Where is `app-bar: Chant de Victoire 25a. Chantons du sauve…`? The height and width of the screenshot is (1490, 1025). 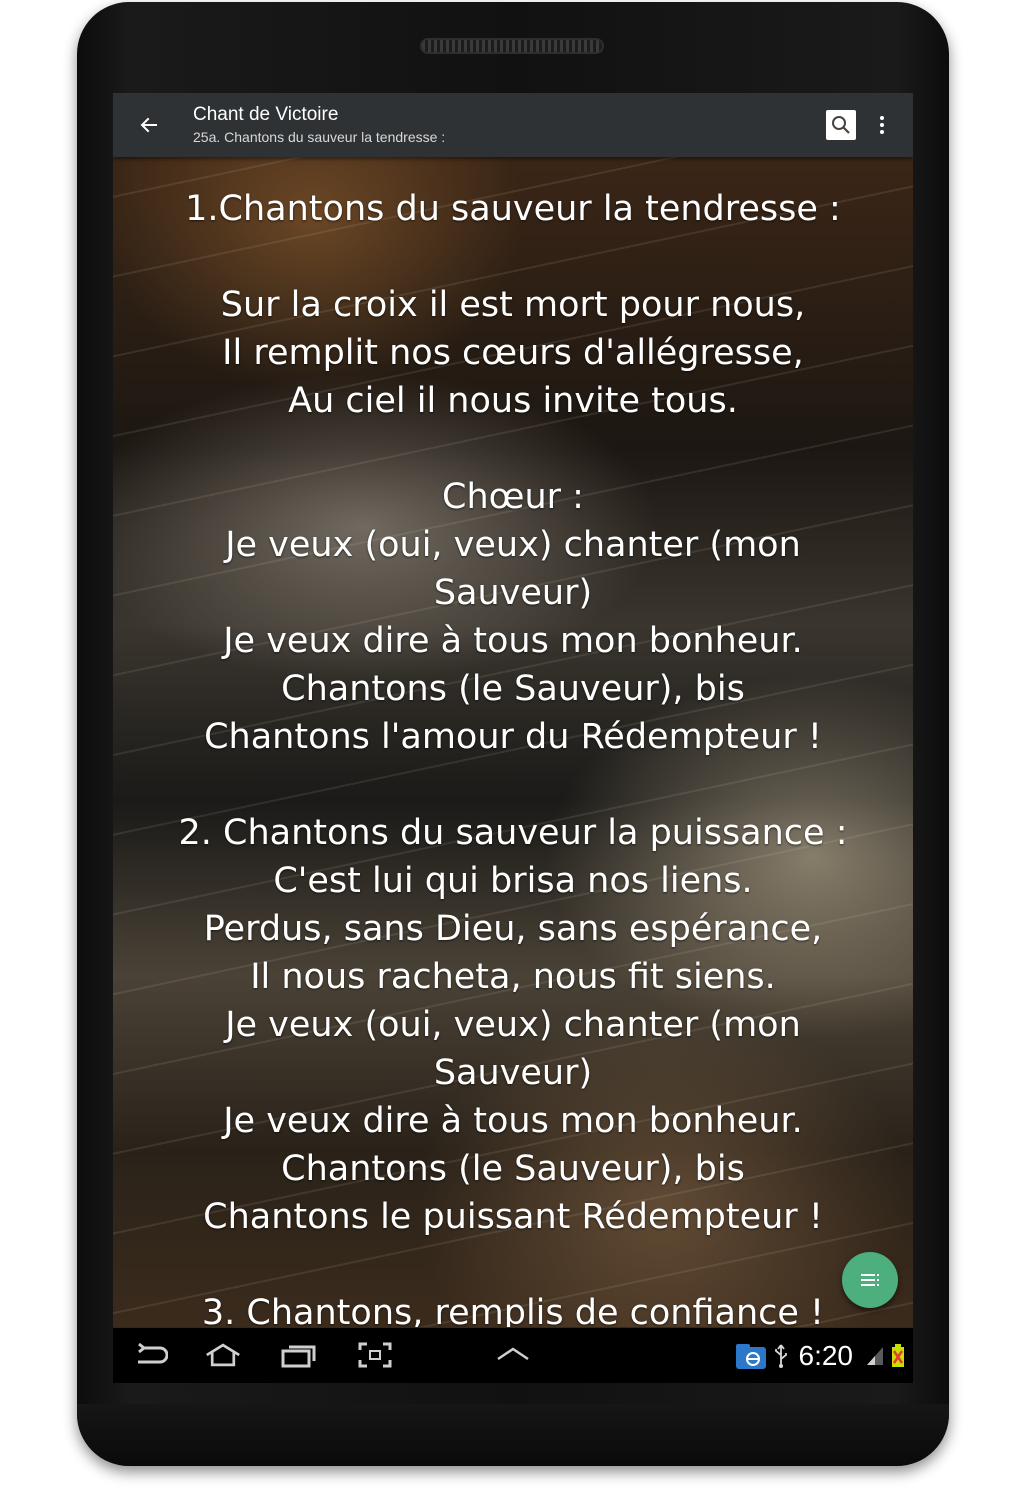 app-bar: Chant de Victoire 25a. Chantons du sauve… is located at coordinates (513, 125).